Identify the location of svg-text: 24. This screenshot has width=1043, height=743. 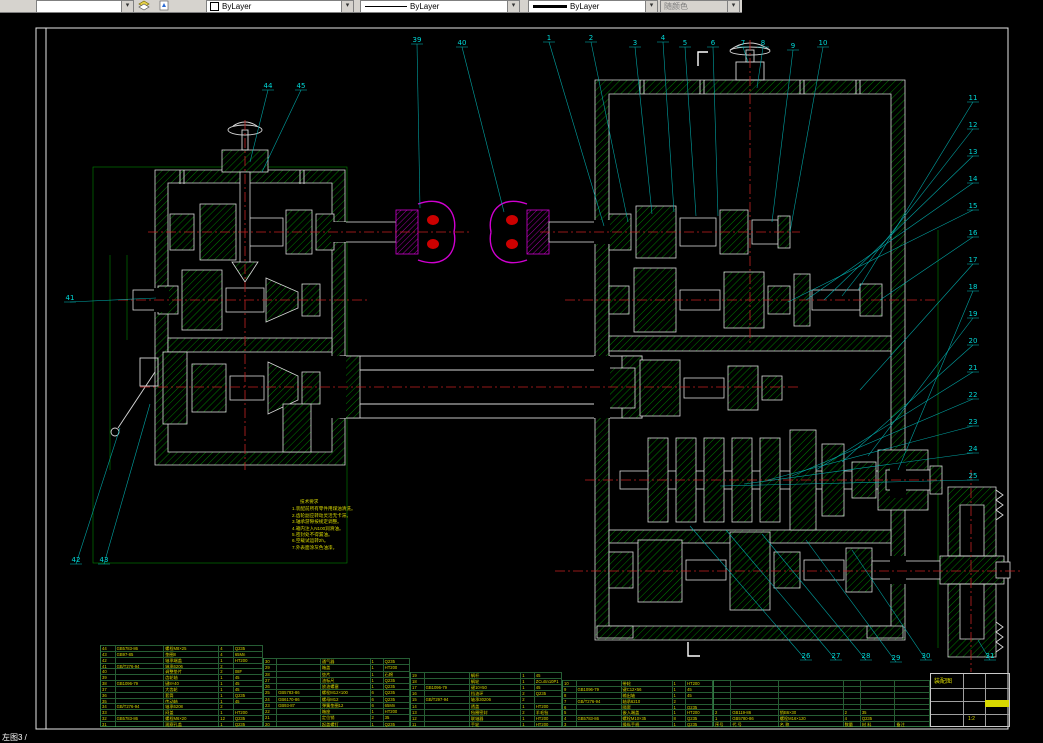
(973, 449).